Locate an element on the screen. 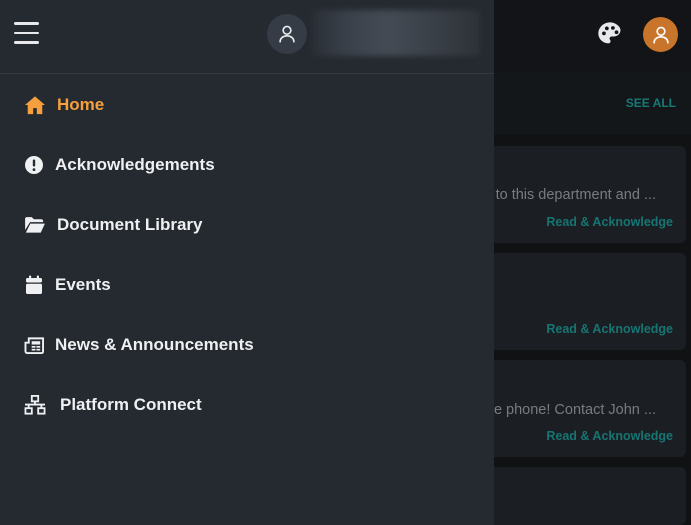  palette-icon is located at coordinates (609, 33).